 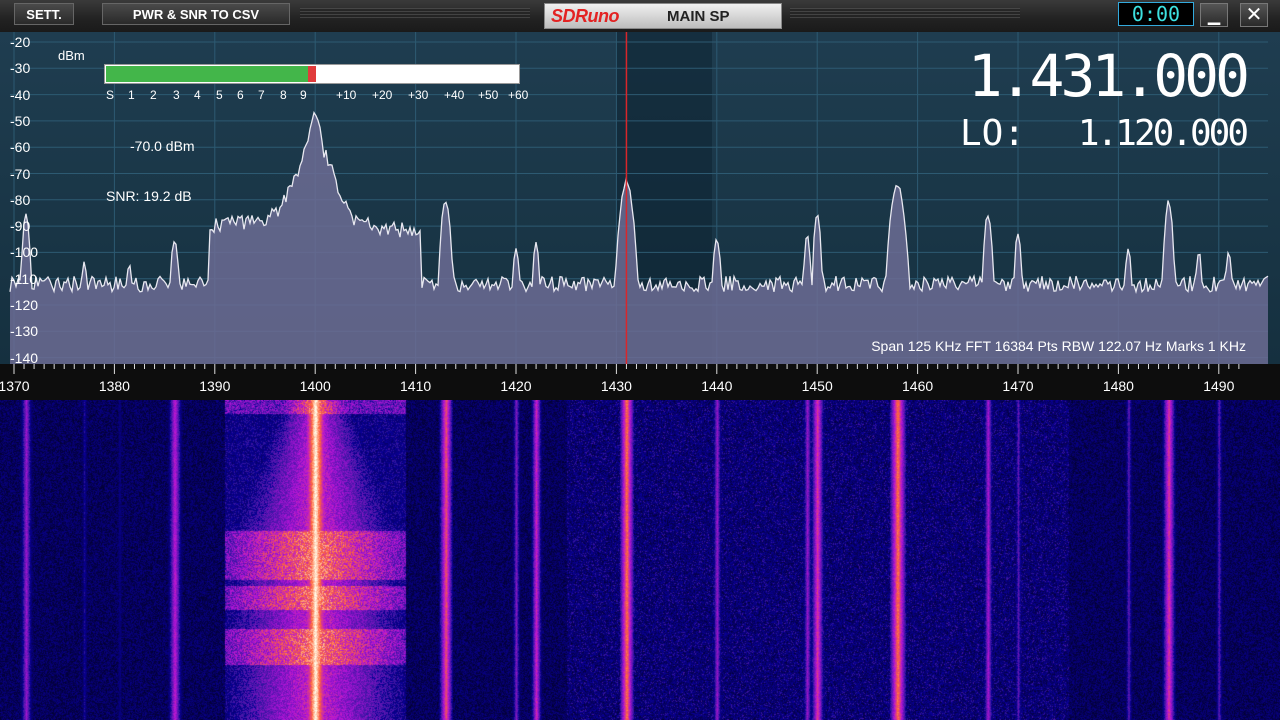 What do you see at coordinates (219, 95) in the screenshot?
I see `s-meter-scale-label: 5` at bounding box center [219, 95].